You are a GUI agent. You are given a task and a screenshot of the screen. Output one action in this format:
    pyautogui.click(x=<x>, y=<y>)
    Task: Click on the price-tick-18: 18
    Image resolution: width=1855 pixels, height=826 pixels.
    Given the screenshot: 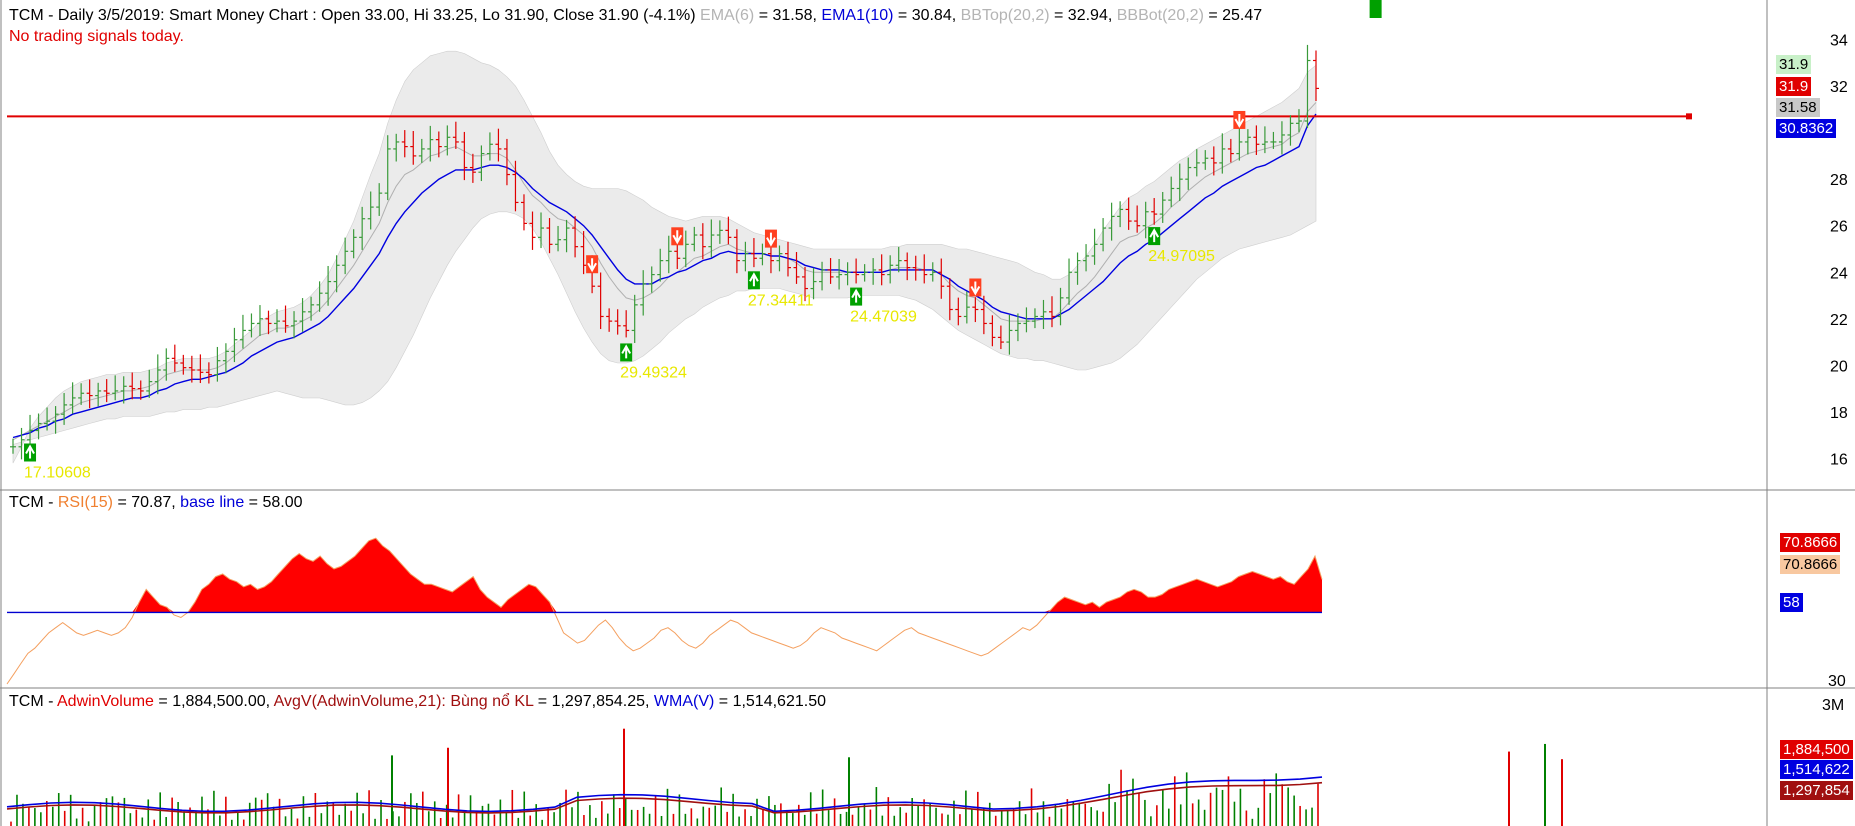 What is the action you would take?
    pyautogui.click(x=1839, y=413)
    